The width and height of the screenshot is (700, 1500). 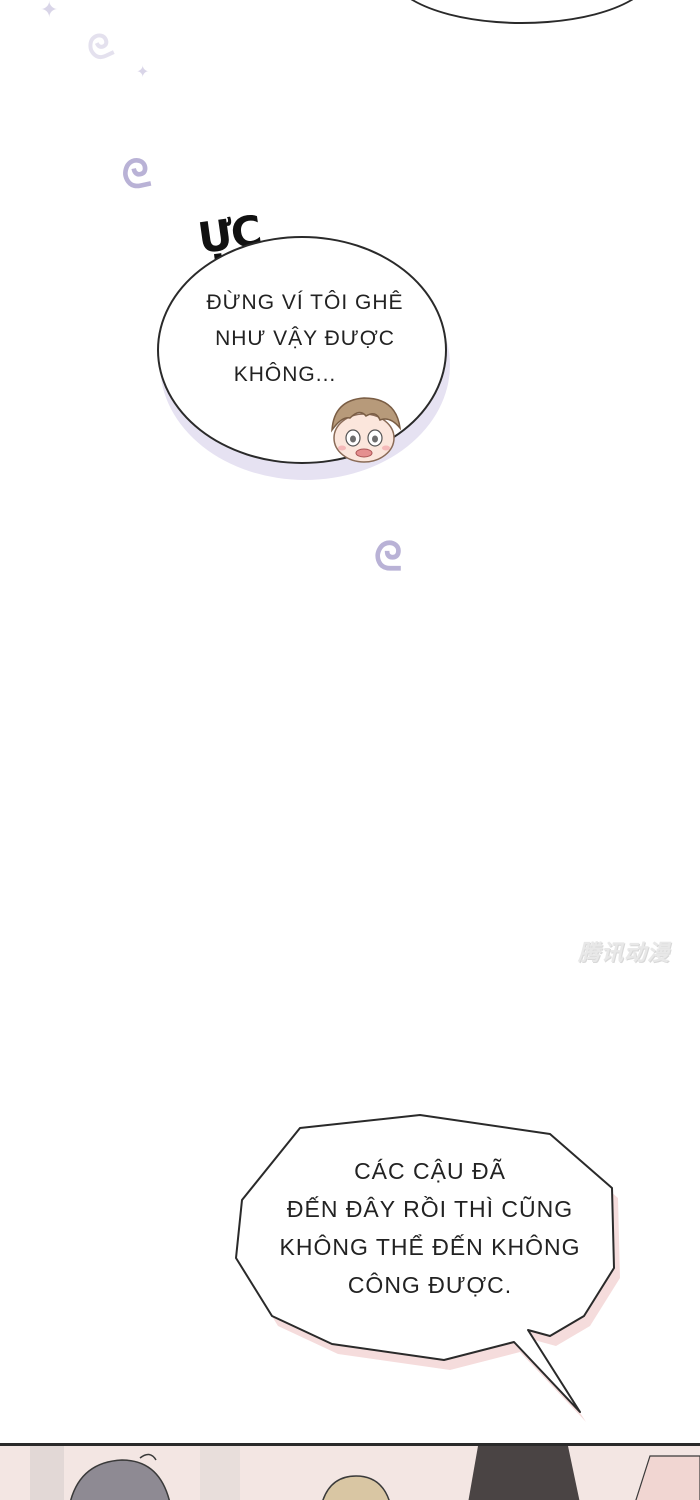 What do you see at coordinates (305, 302) in the screenshot?
I see `speech-line: ĐỪNG VÍ TÔI GHÊ` at bounding box center [305, 302].